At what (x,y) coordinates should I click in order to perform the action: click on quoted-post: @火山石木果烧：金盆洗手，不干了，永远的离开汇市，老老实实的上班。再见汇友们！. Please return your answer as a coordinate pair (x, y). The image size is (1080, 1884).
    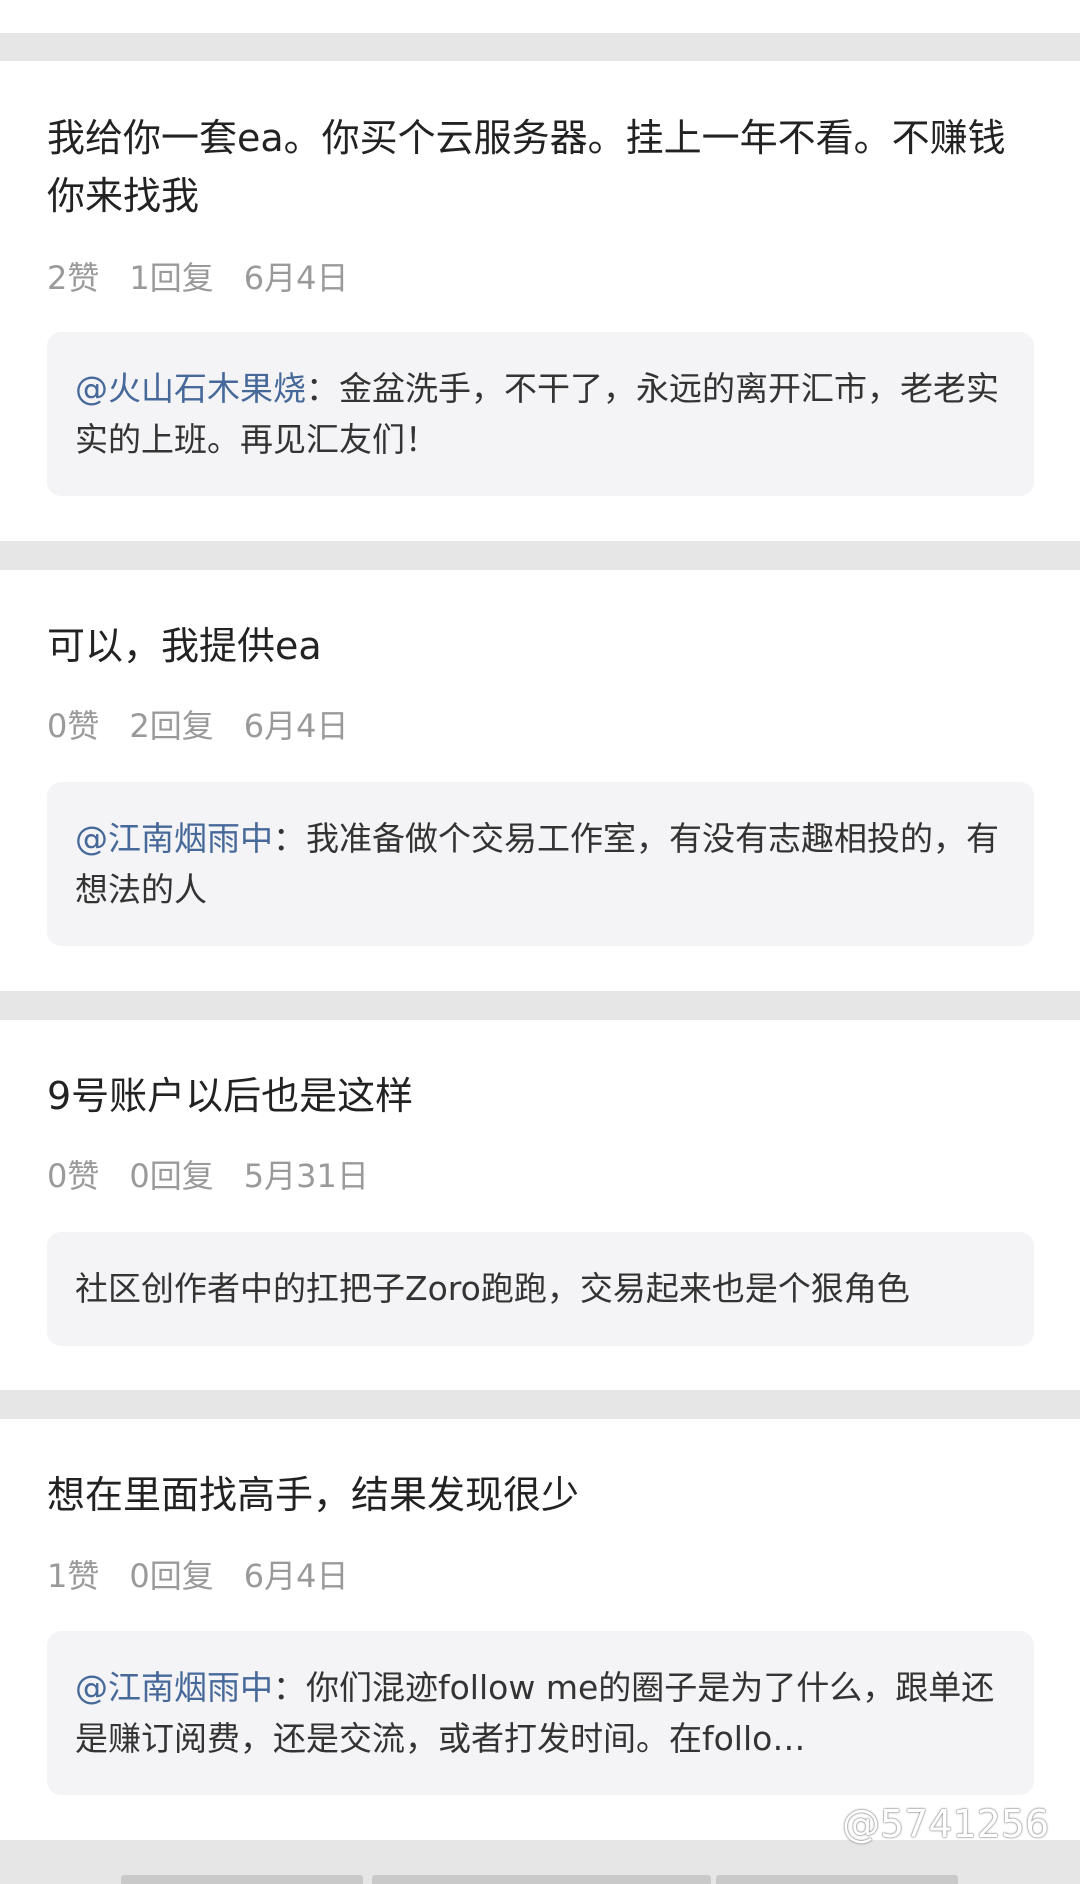
    Looking at the image, I should click on (540, 414).